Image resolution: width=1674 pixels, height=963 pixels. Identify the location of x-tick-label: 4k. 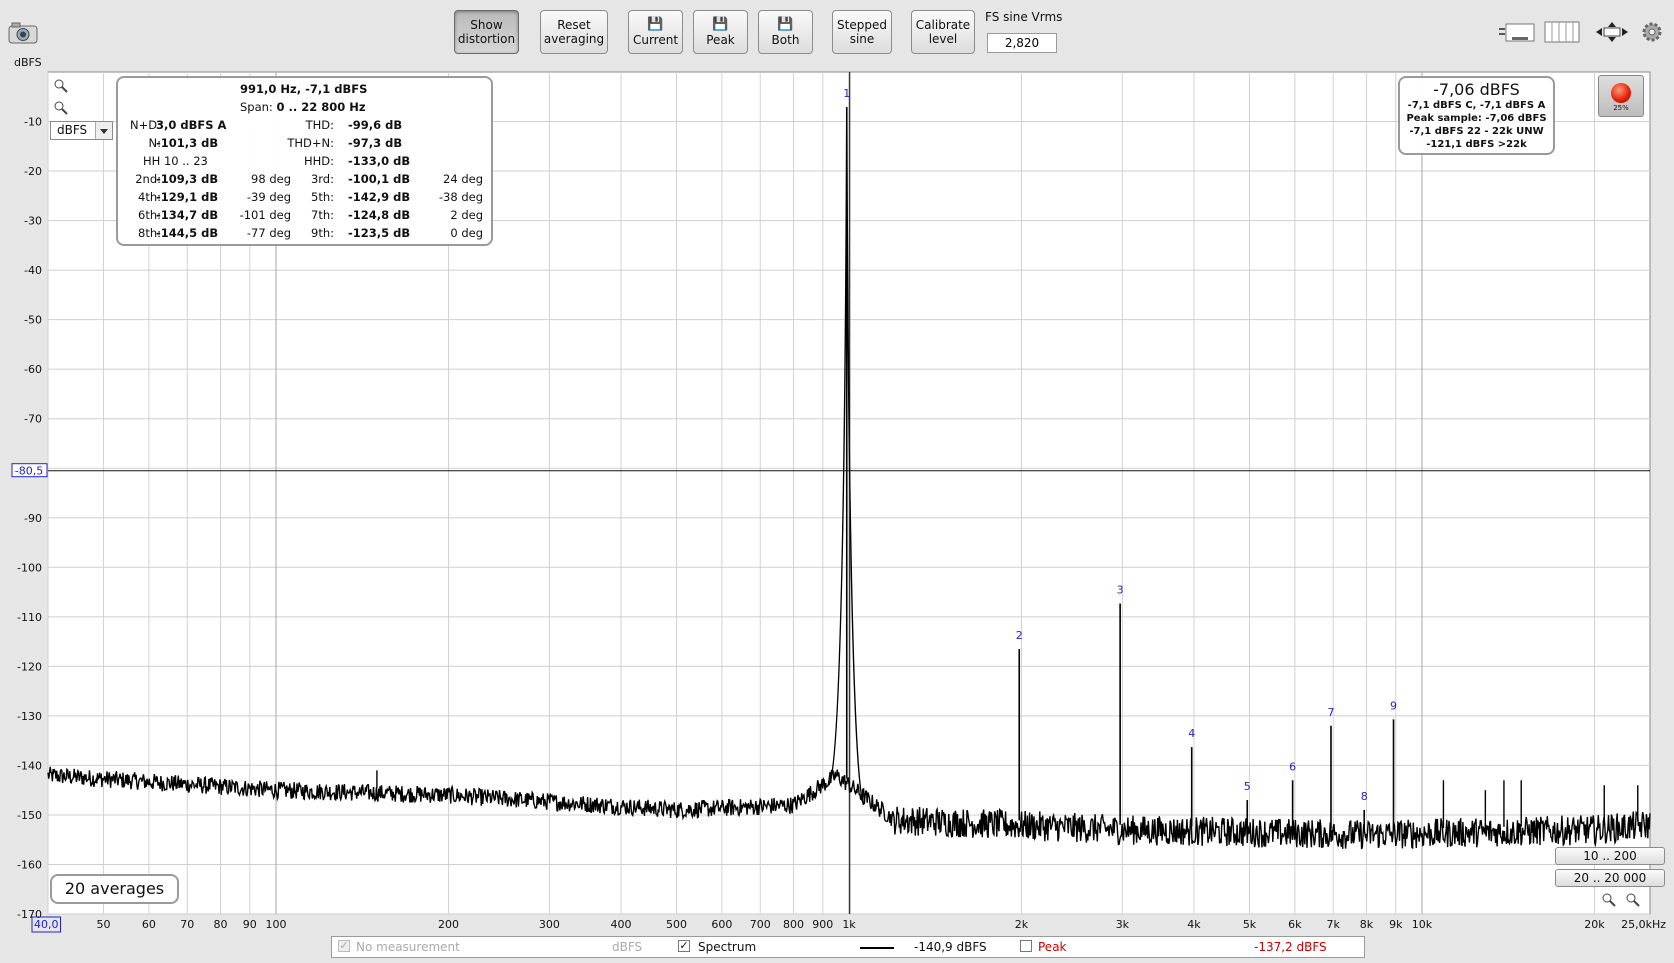
(1194, 924).